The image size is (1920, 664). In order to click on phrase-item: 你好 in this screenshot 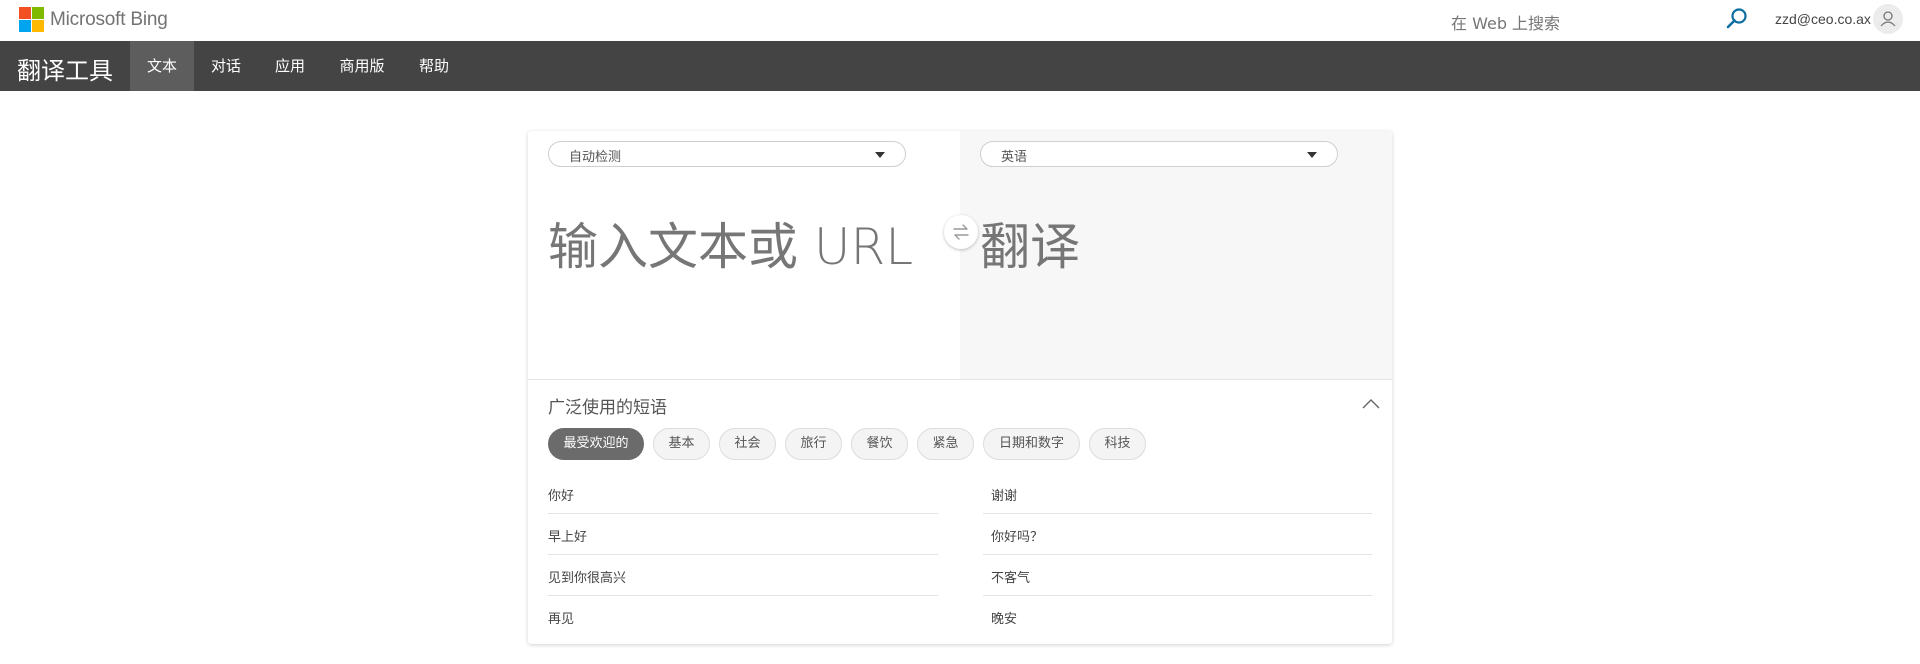, I will do `click(561, 494)`.